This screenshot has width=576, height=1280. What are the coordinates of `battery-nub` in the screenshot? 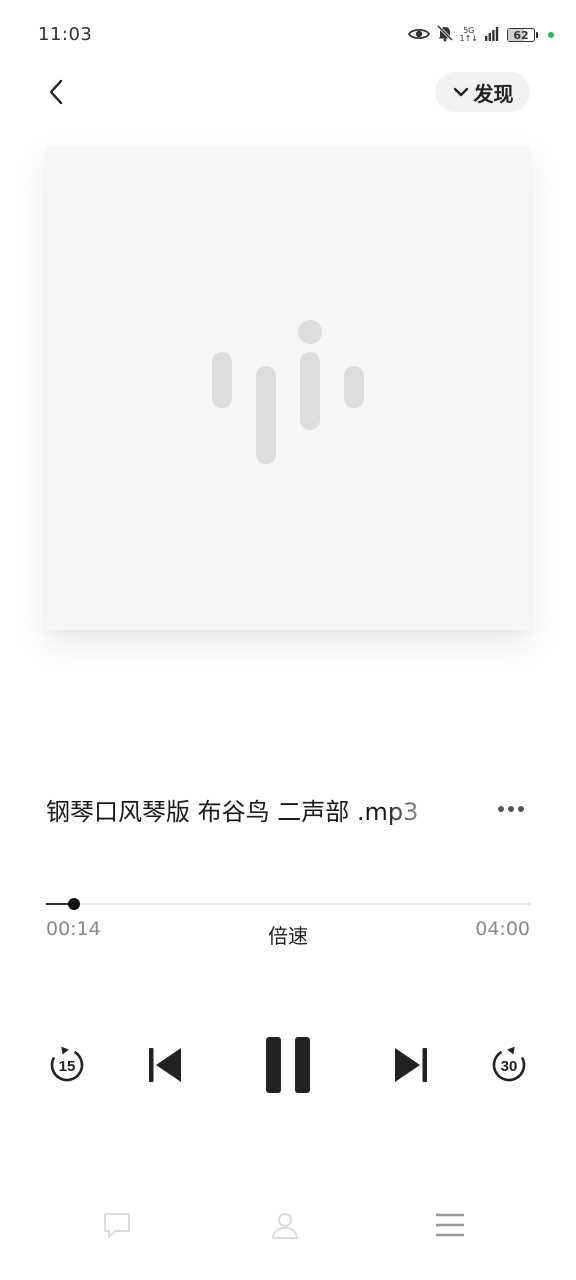 It's located at (537, 35).